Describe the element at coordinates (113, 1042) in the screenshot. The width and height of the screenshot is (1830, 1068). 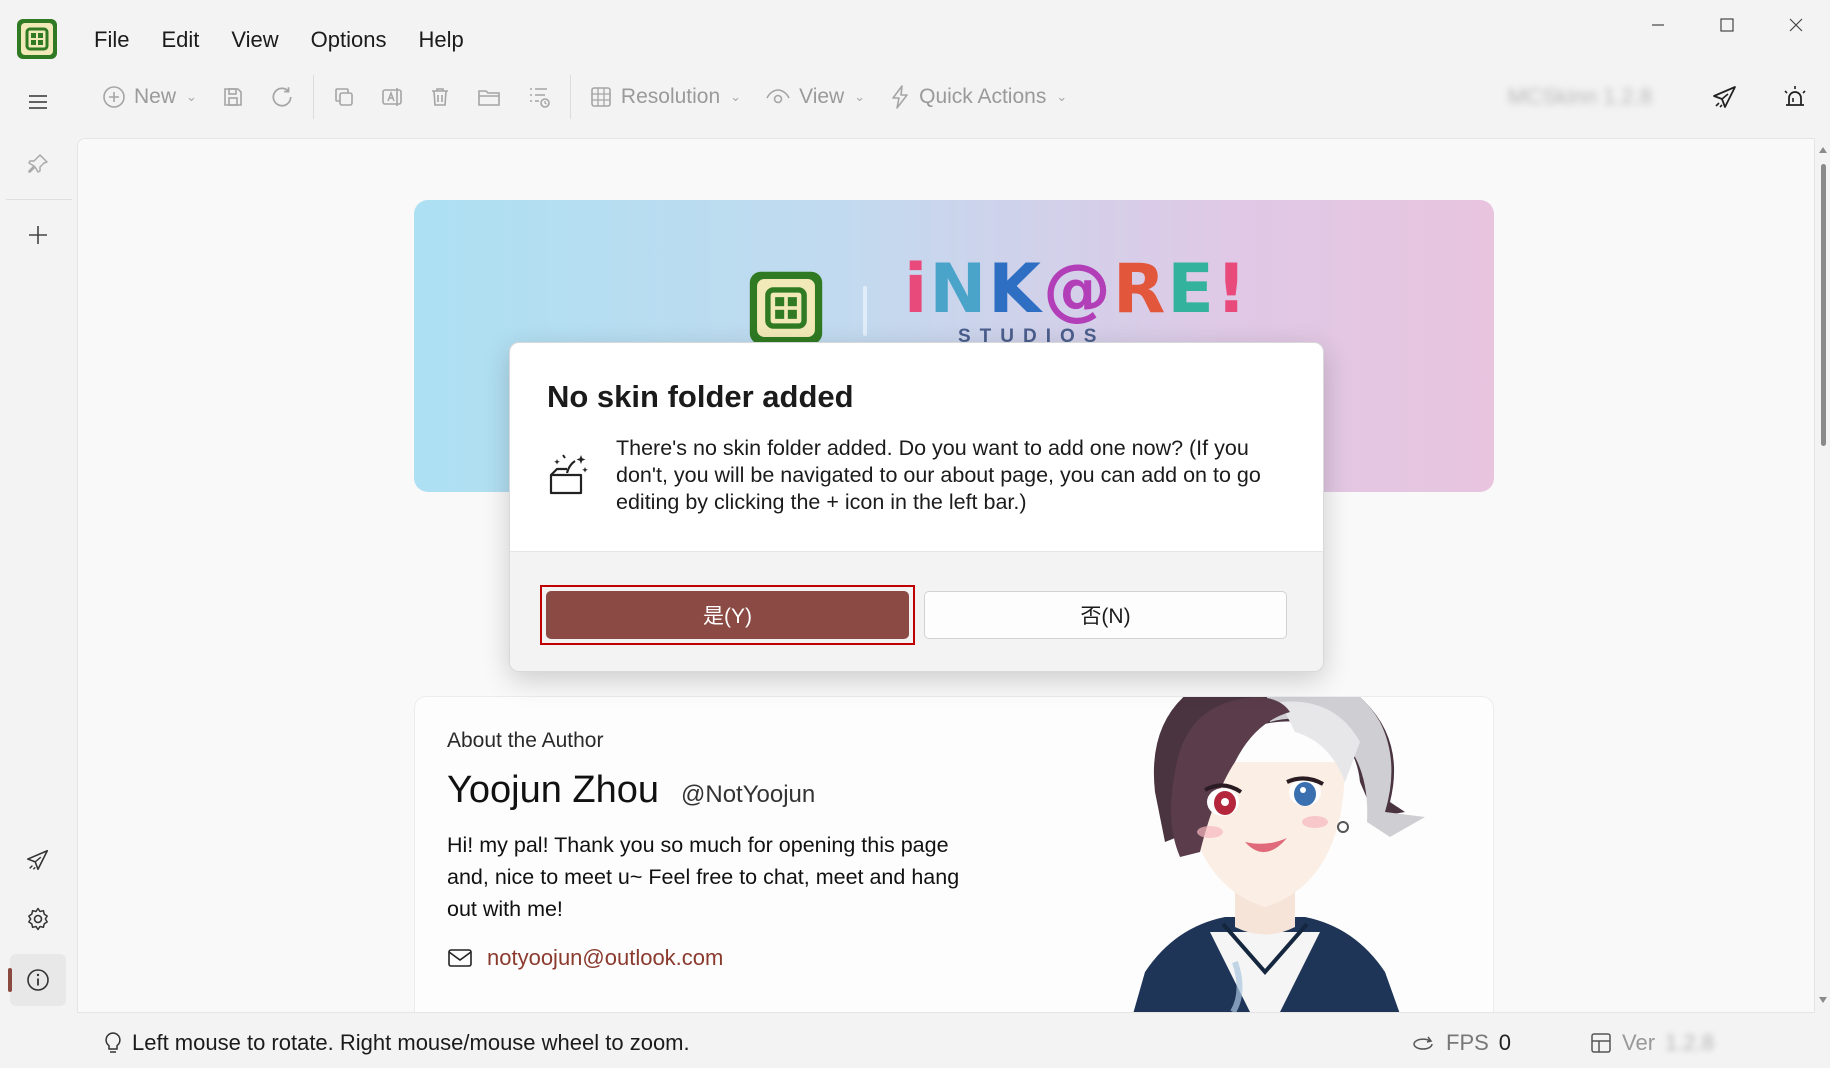
I see `lightbulb-icon` at that location.